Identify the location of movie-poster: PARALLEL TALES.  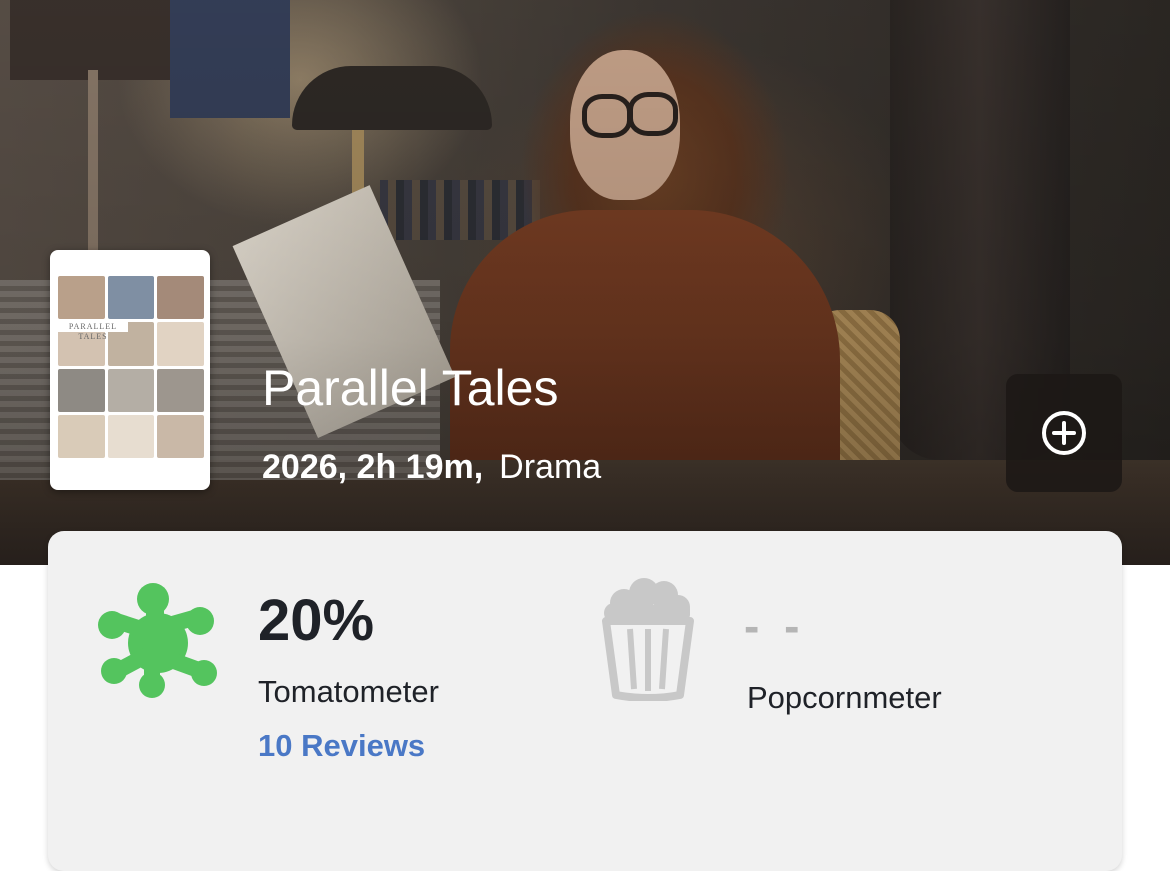
(130, 370).